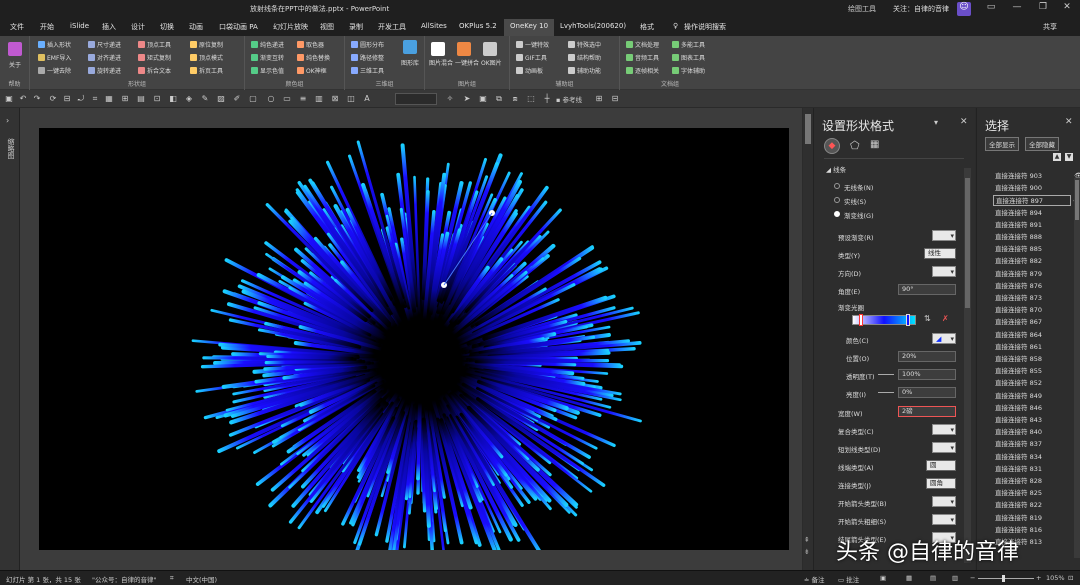 This screenshot has width=1080, height=585. What do you see at coordinates (855, 145) in the screenshot?
I see `effects-icon: ⬠` at bounding box center [855, 145].